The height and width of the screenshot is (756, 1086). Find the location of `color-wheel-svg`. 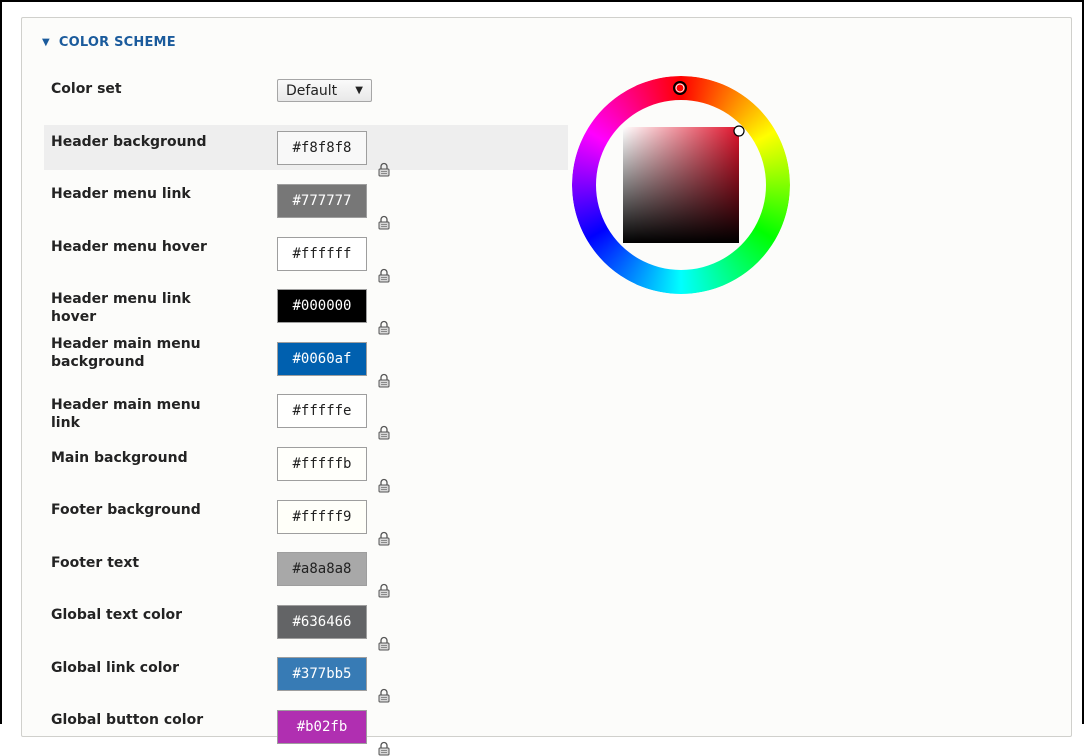

color-wheel-svg is located at coordinates (681, 185).